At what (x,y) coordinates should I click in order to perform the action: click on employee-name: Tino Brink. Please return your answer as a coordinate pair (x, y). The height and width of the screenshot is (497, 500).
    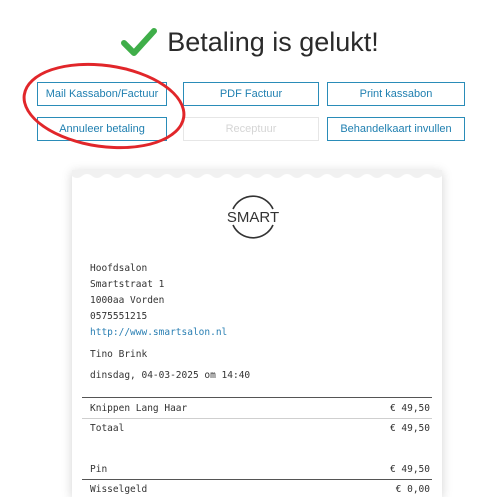
    Looking at the image, I should click on (119, 354).